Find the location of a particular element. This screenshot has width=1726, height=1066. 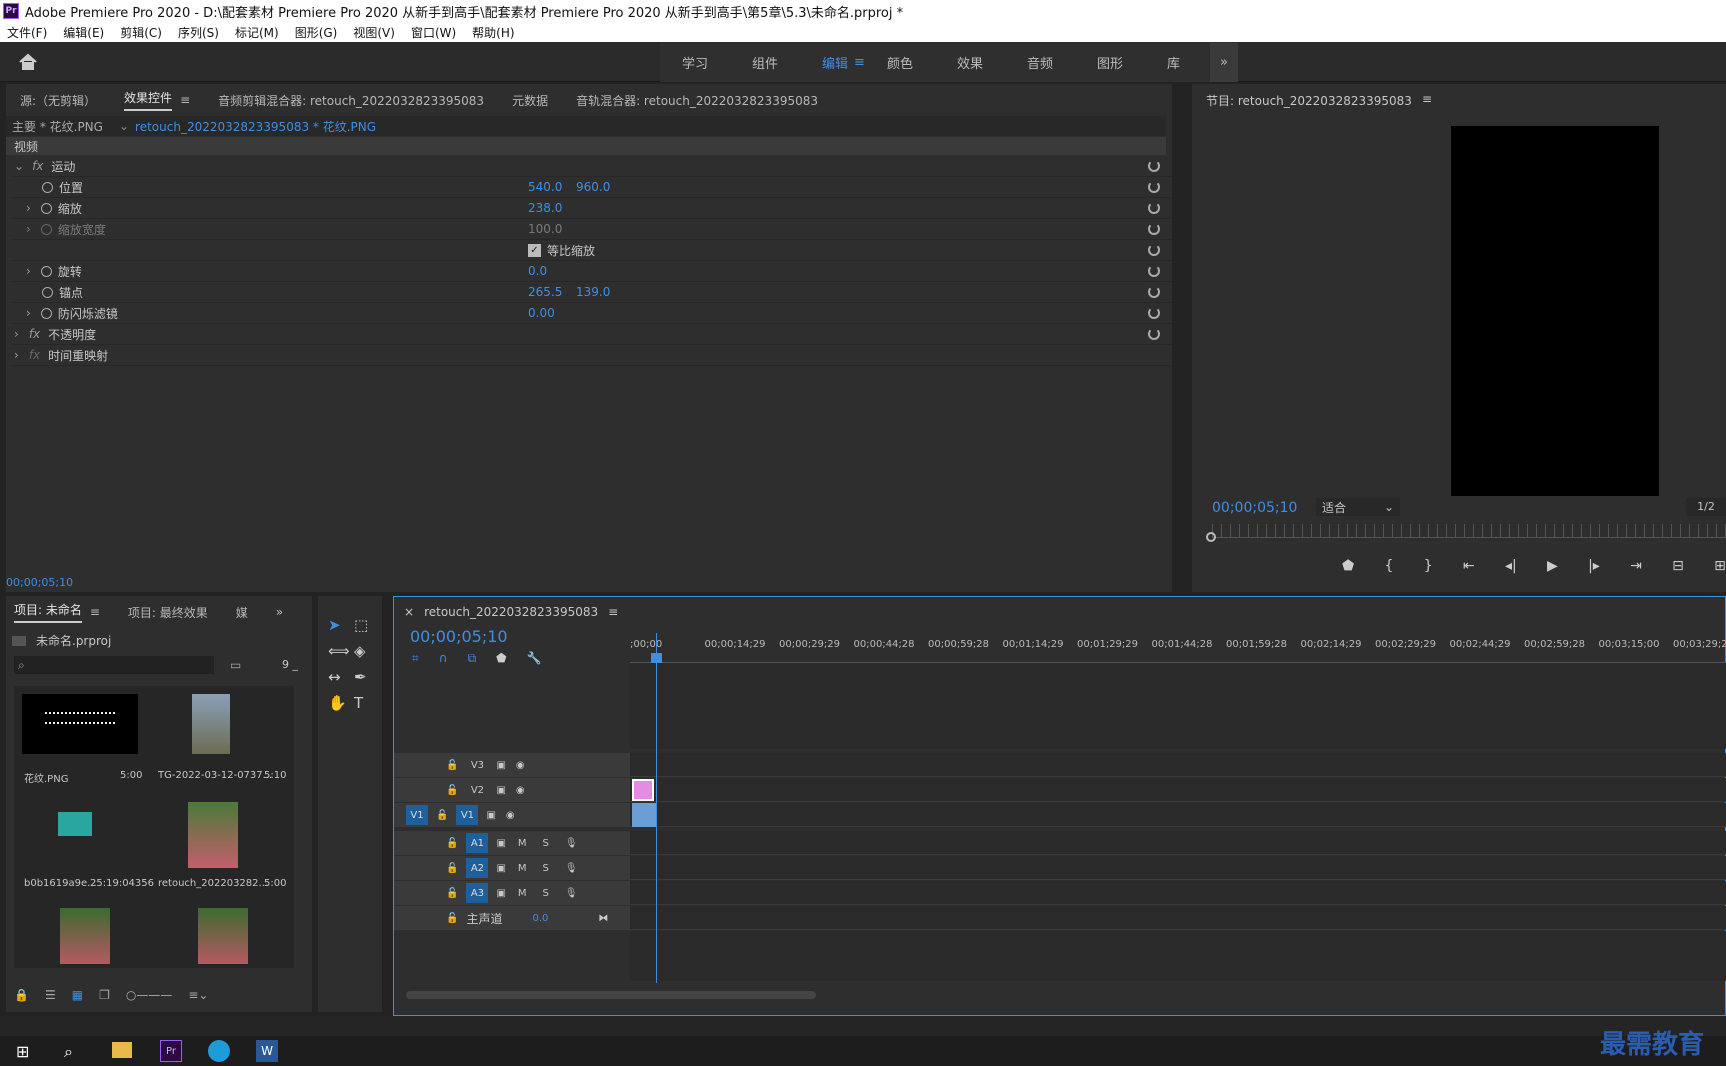

ec-timecode: 00;00;05;10 is located at coordinates (39, 582).